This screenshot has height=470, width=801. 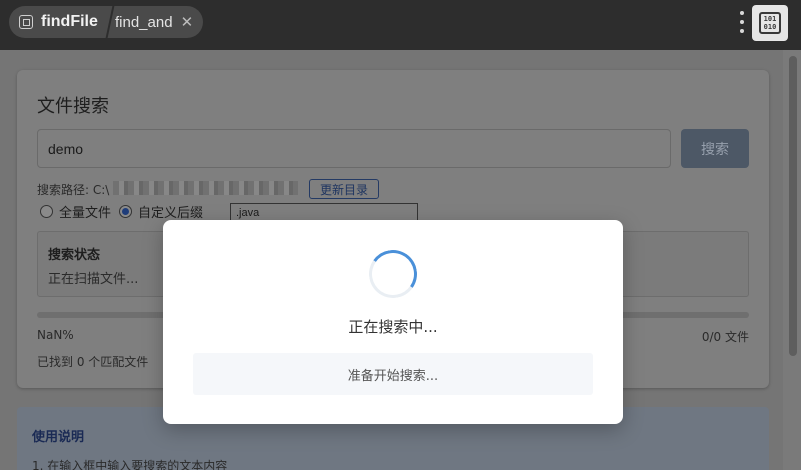 What do you see at coordinates (144, 22) in the screenshot?
I see `tab-document-label: find_and` at bounding box center [144, 22].